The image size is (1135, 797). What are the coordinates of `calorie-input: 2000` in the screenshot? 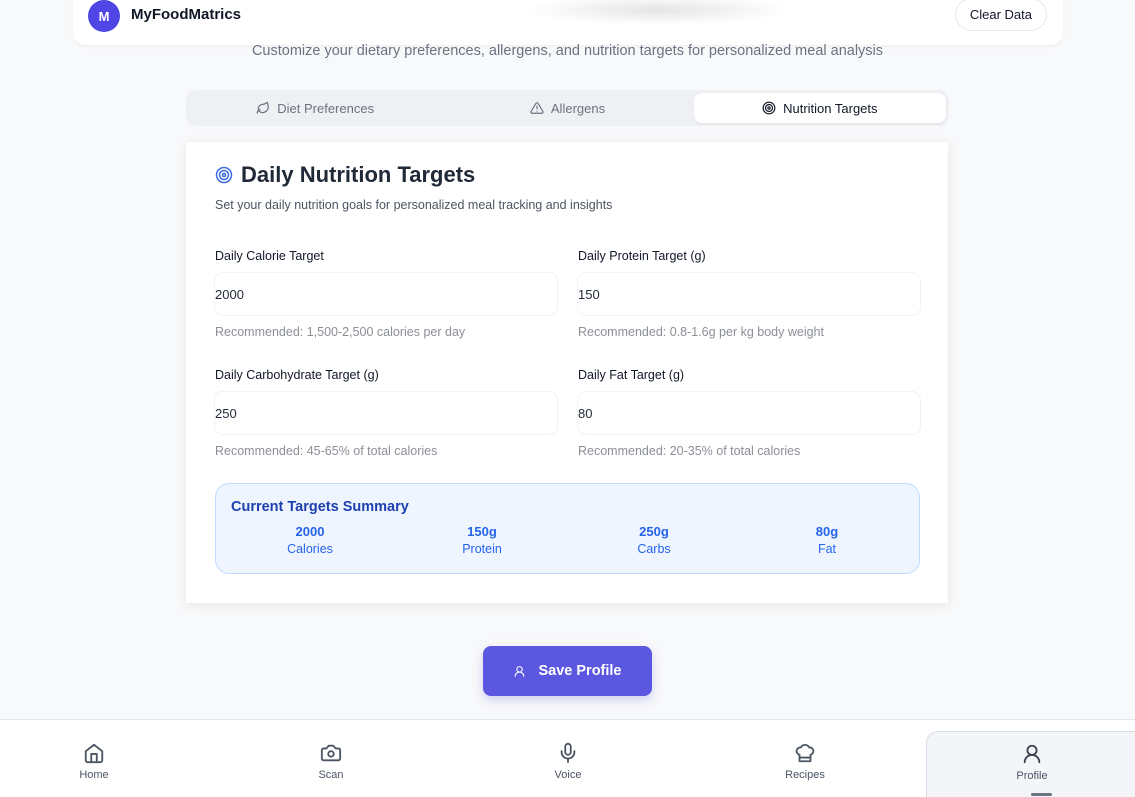 It's located at (386, 294).